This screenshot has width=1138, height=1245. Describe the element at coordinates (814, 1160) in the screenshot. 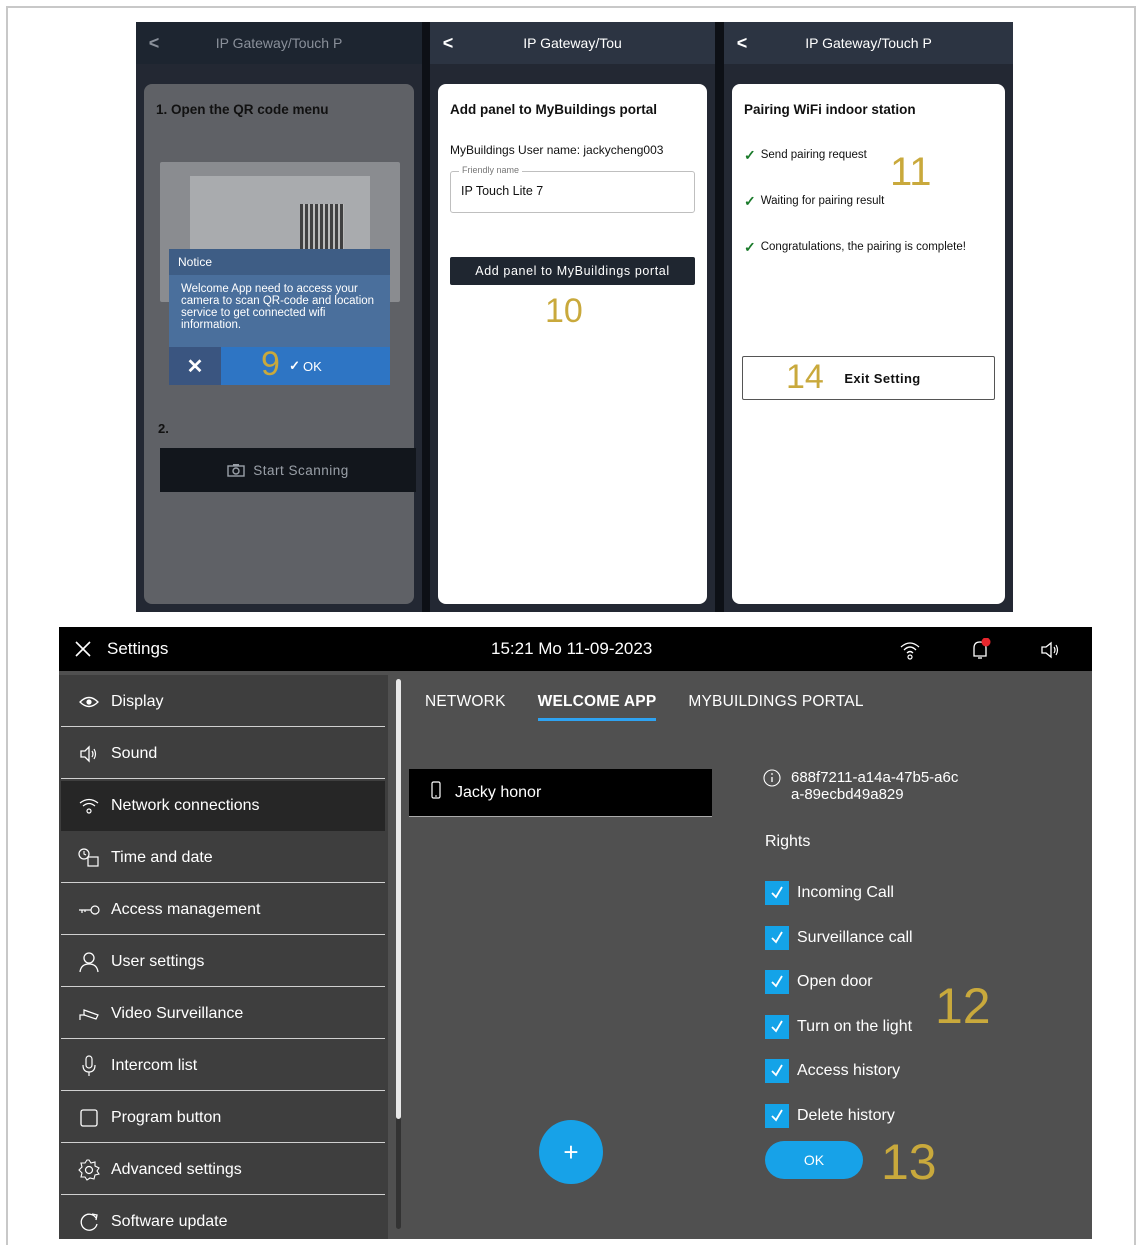

I see `ok-button: OK` at that location.